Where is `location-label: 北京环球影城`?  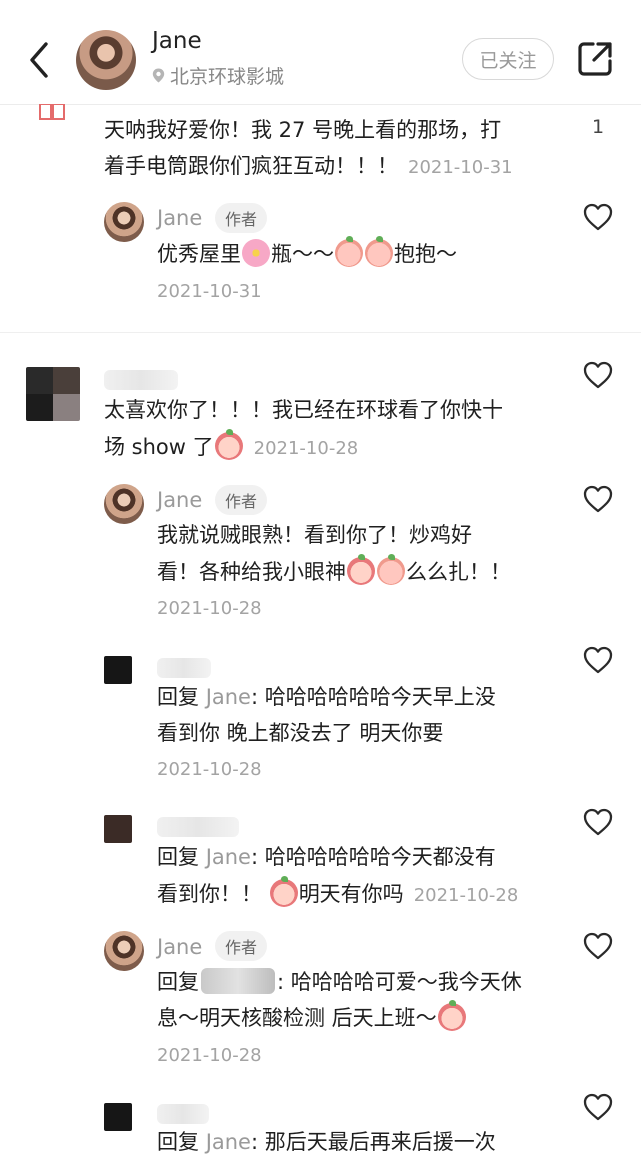
location-label: 北京环球影城 is located at coordinates (227, 77).